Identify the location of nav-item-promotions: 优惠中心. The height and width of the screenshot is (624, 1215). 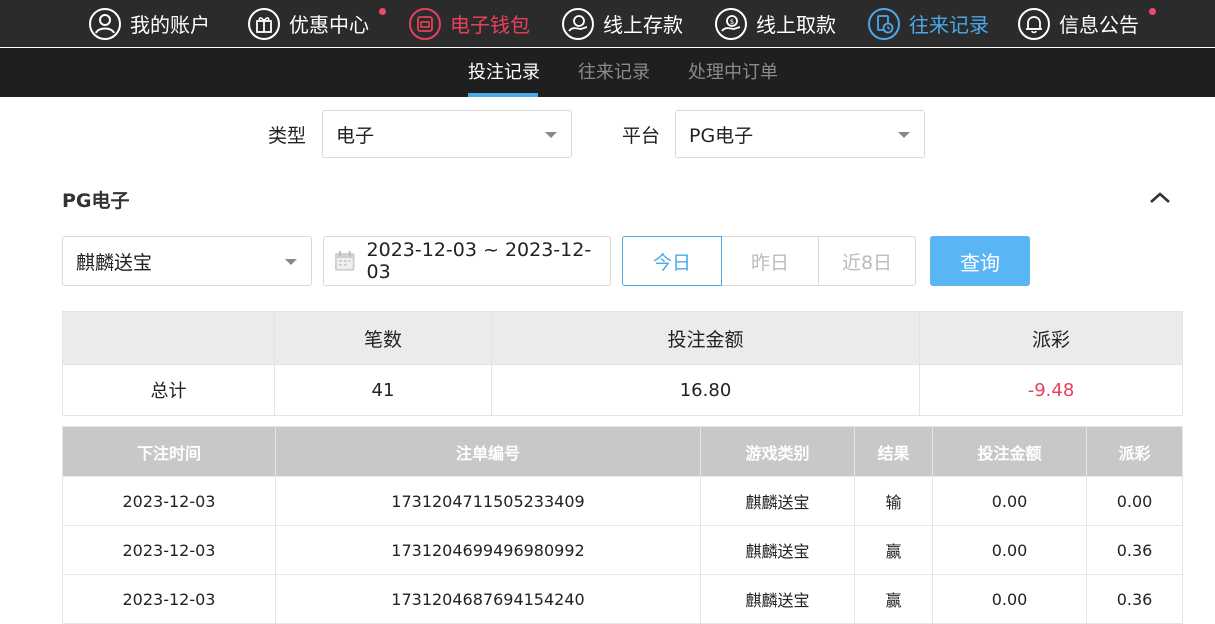
(316, 23).